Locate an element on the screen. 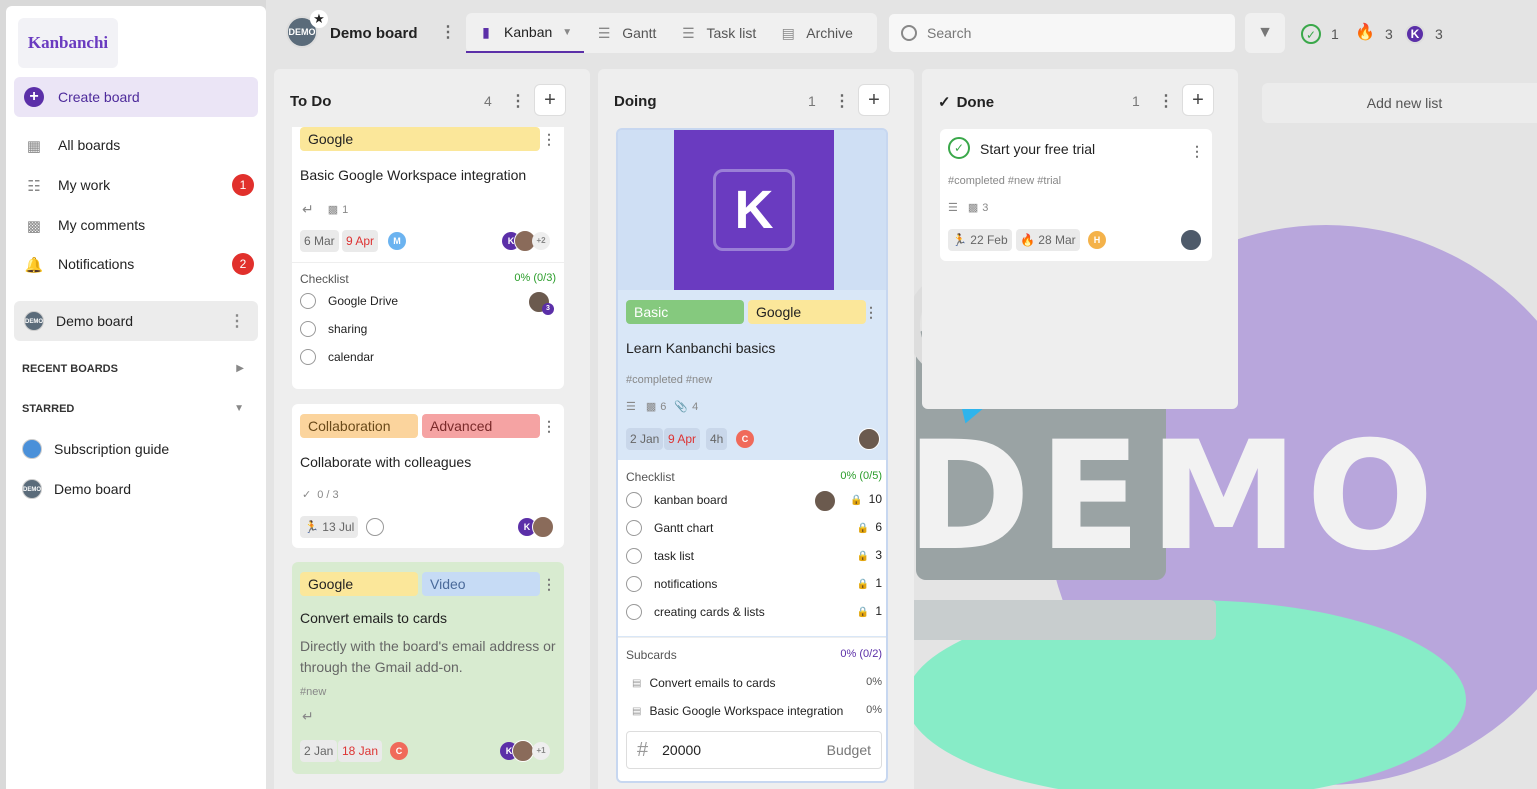 The width and height of the screenshot is (1537, 789). sidebar-item-notifications: 🔔 Notifications 2 is located at coordinates (136, 264).